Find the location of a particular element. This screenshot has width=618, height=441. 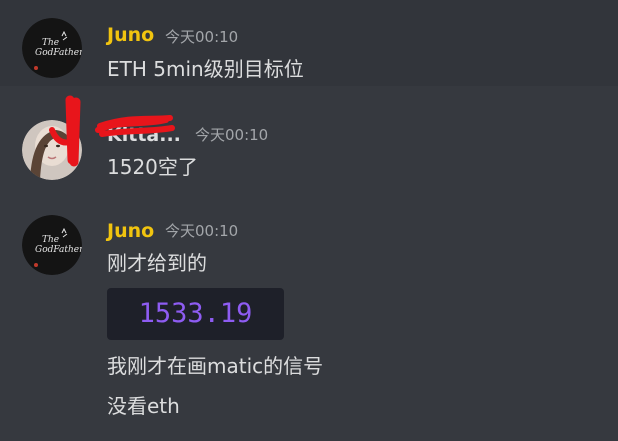

message-text: ETH 5min级别目标位 is located at coordinates (205, 69).